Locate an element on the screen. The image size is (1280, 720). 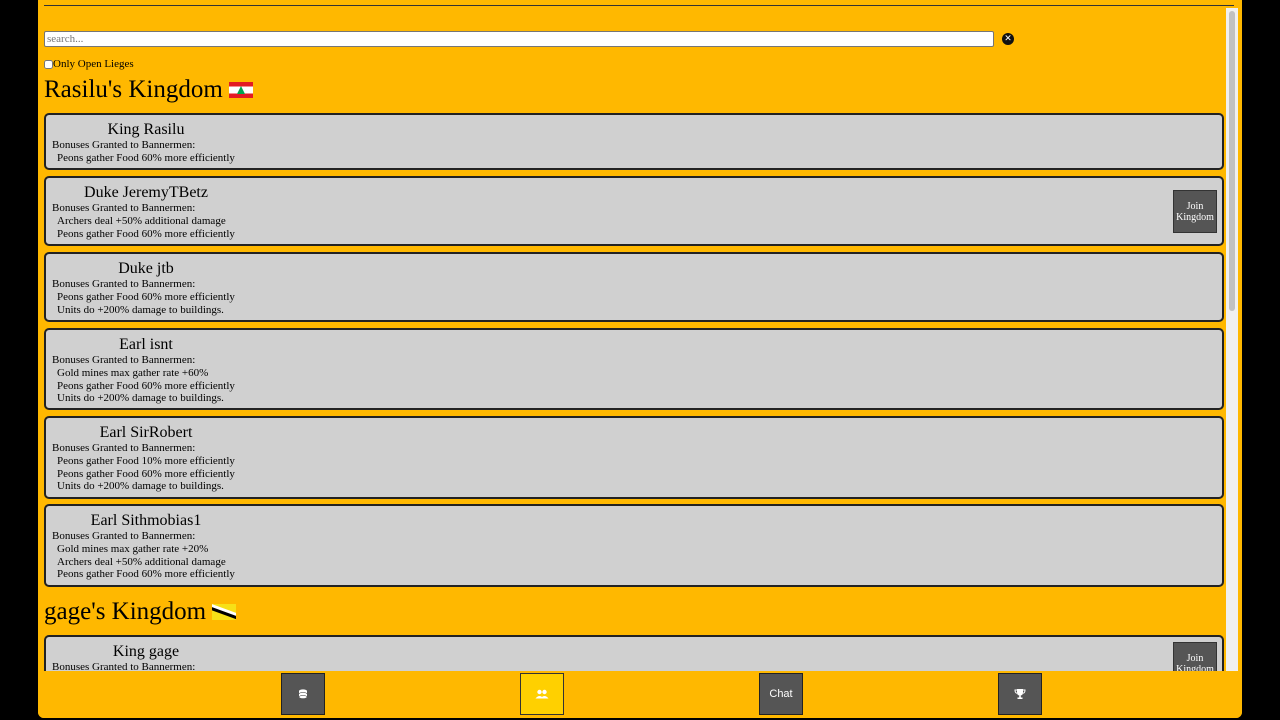
kingdom-title: Rasilu's Kingdom is located at coordinates (148, 90).